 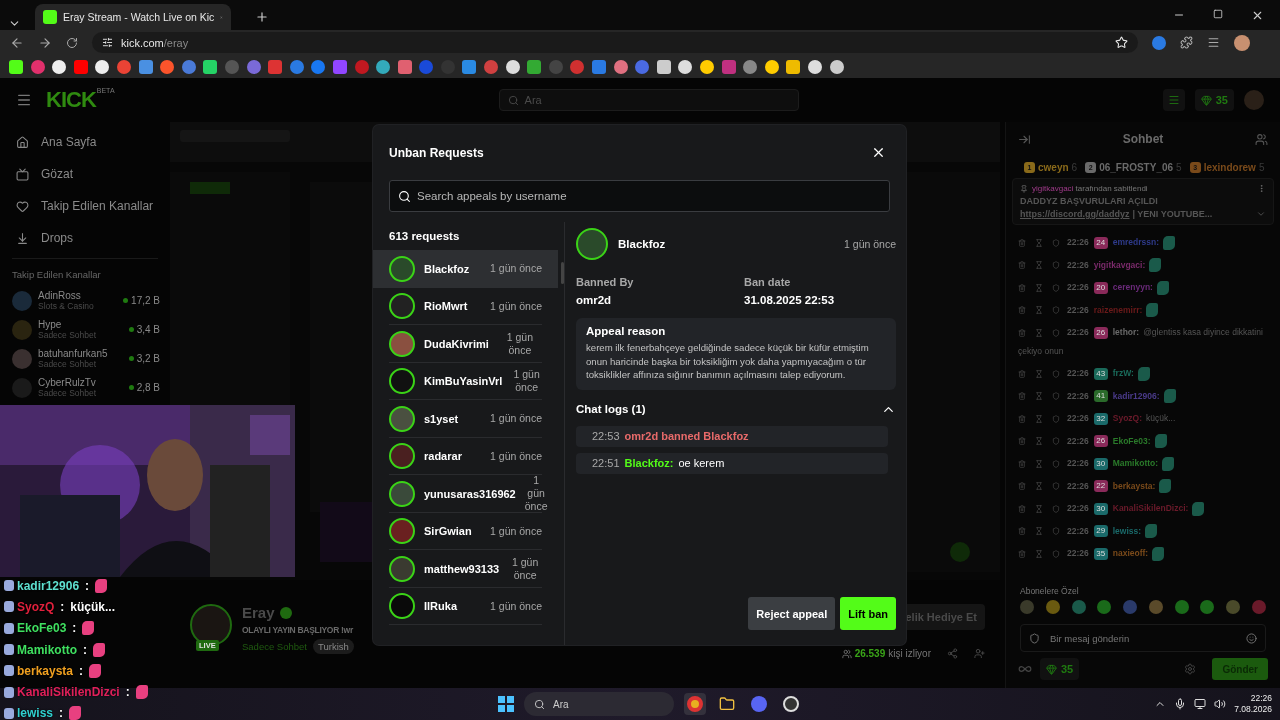 What do you see at coordinates (1218, 13) in the screenshot?
I see `restore-icon` at bounding box center [1218, 13].